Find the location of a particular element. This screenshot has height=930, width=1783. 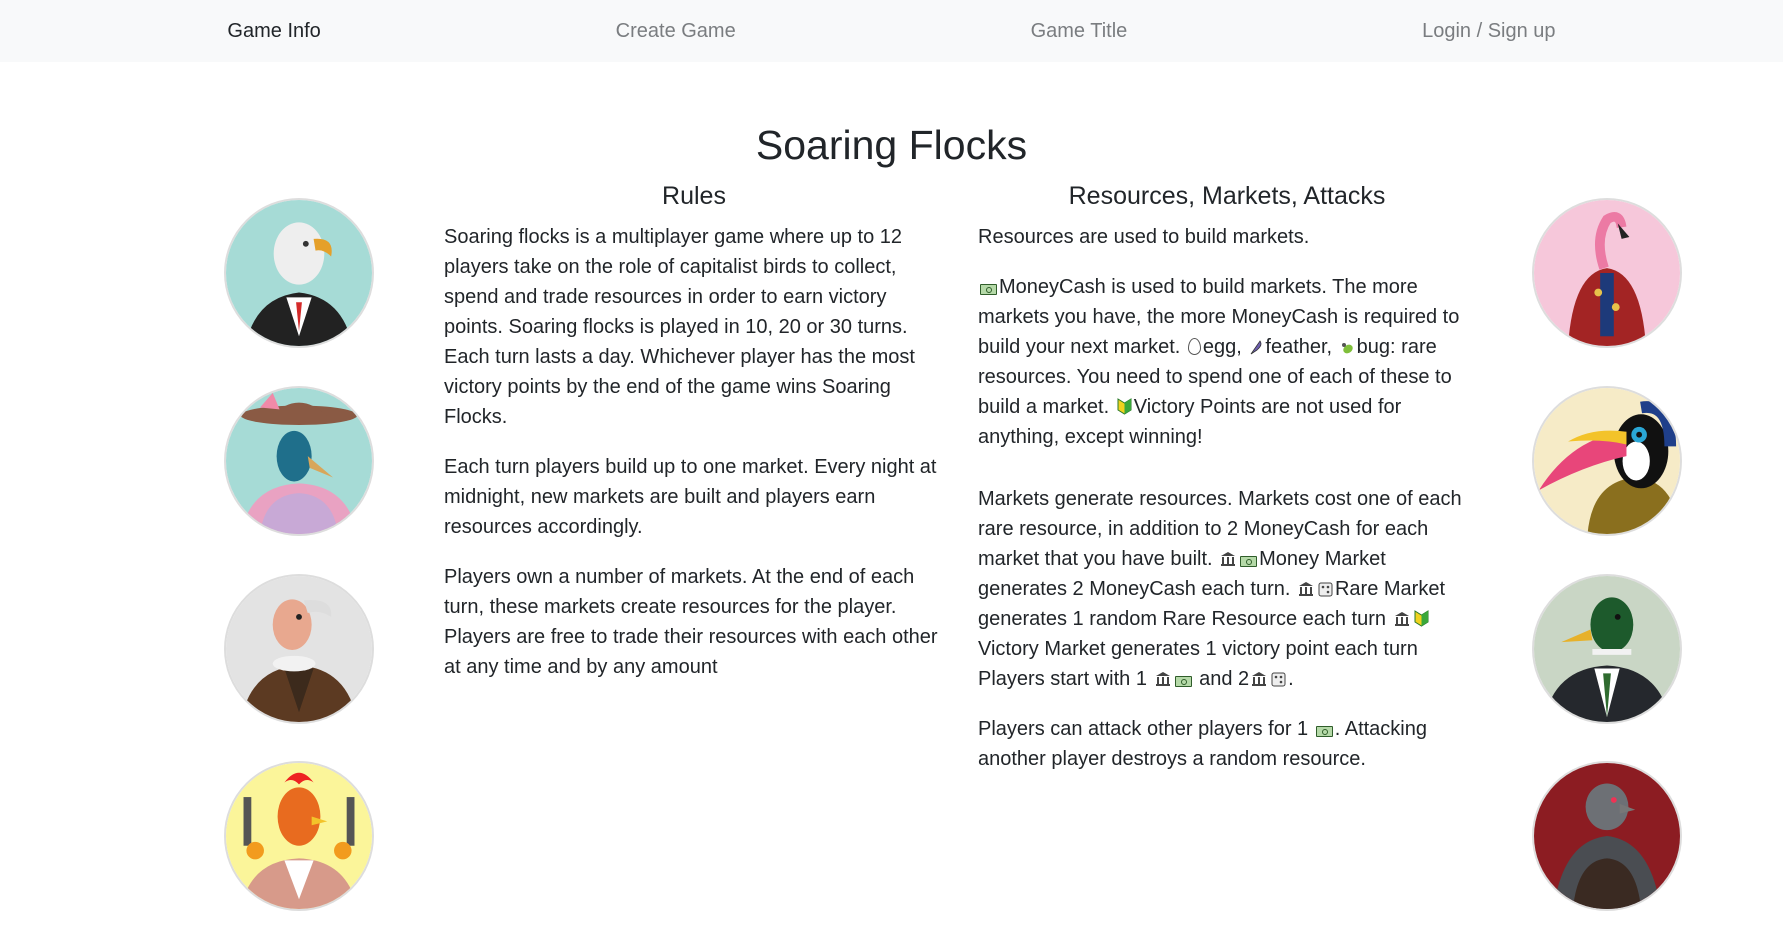

vulture-avatar is located at coordinates (299, 649).